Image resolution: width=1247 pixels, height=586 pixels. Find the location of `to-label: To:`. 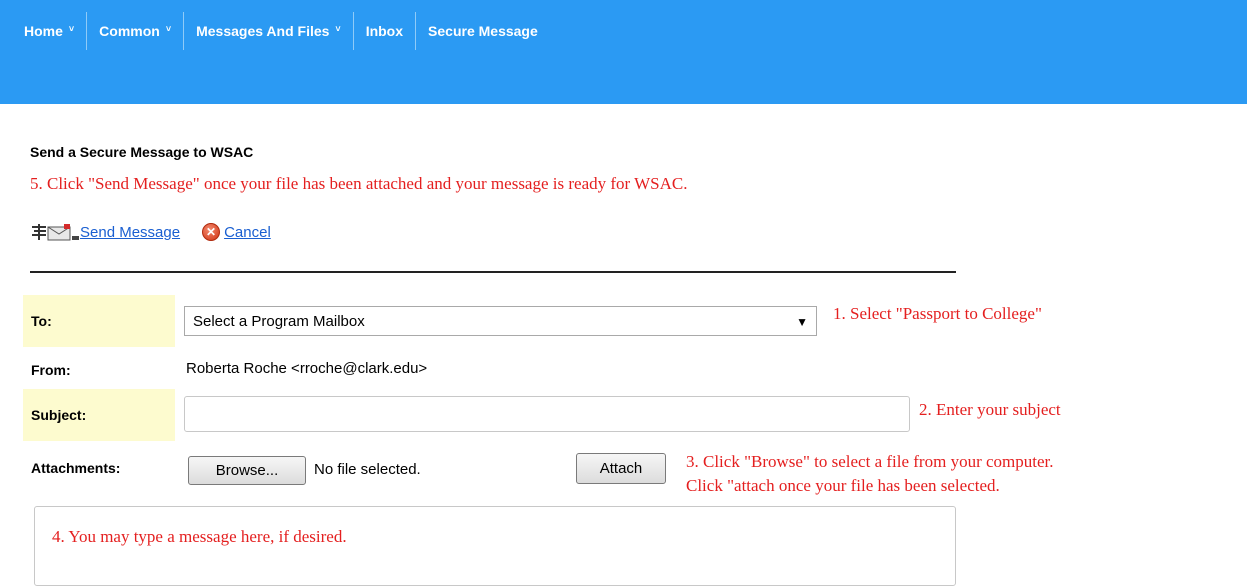

to-label: To: is located at coordinates (41, 321).